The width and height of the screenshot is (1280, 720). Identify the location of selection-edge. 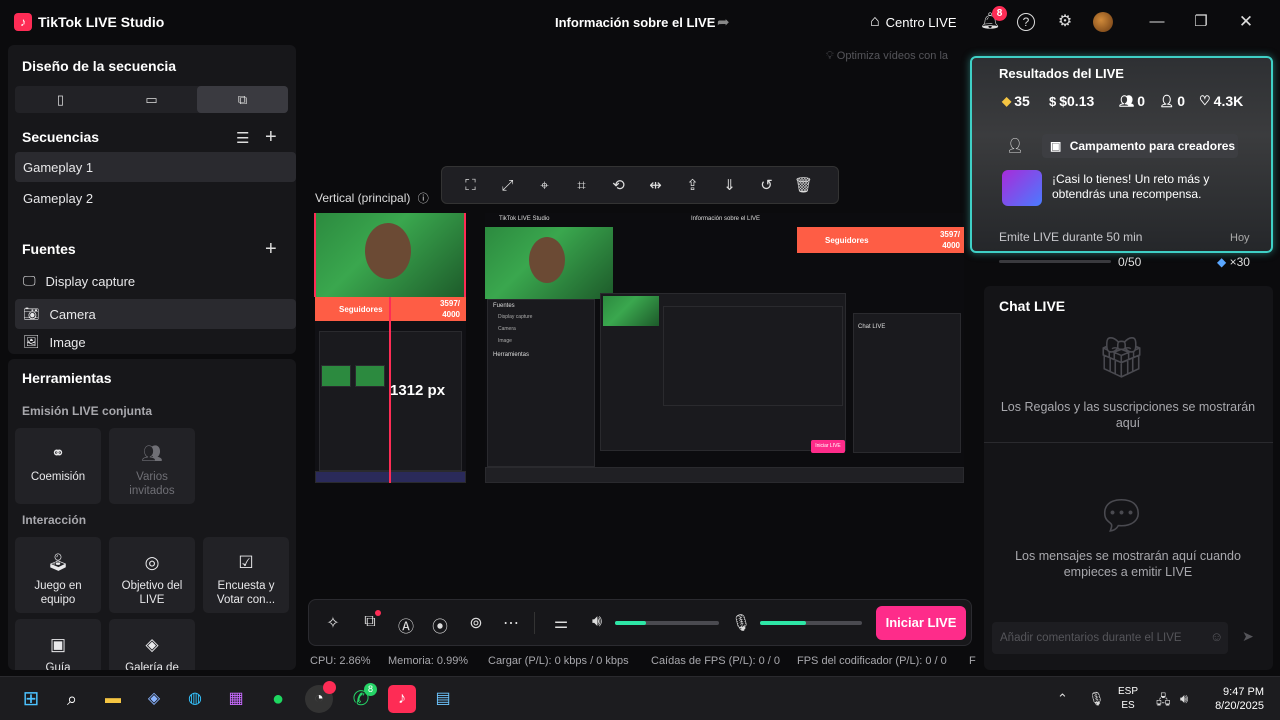
(315, 255).